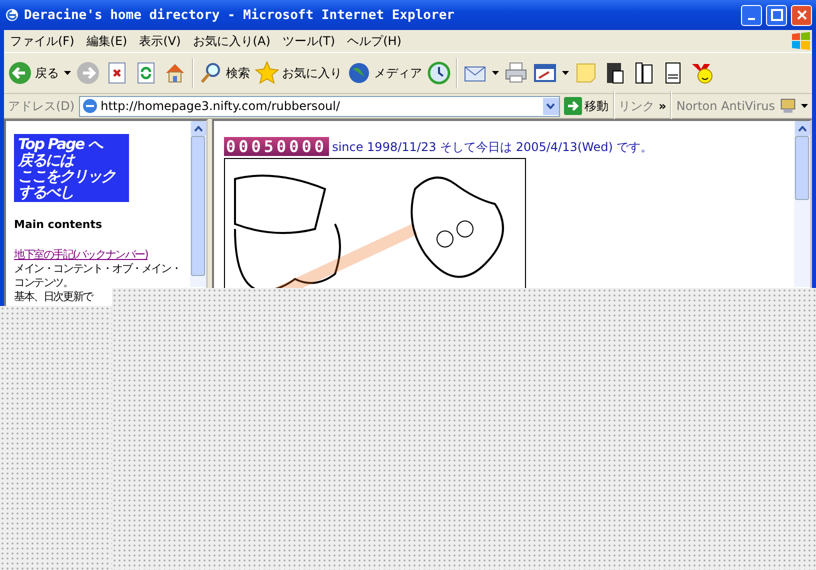 This screenshot has width=816, height=570. What do you see at coordinates (309, 41) in the screenshot?
I see `menu-item: ツール(T)` at bounding box center [309, 41].